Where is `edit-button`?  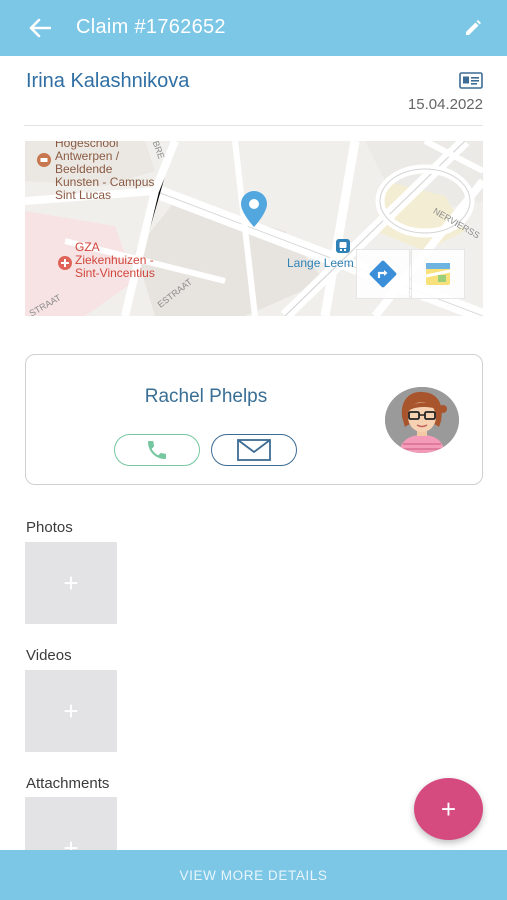 edit-button is located at coordinates (473, 28).